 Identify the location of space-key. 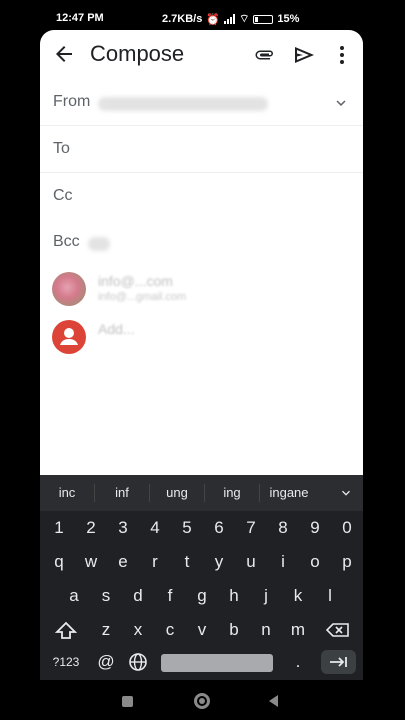
(217, 663).